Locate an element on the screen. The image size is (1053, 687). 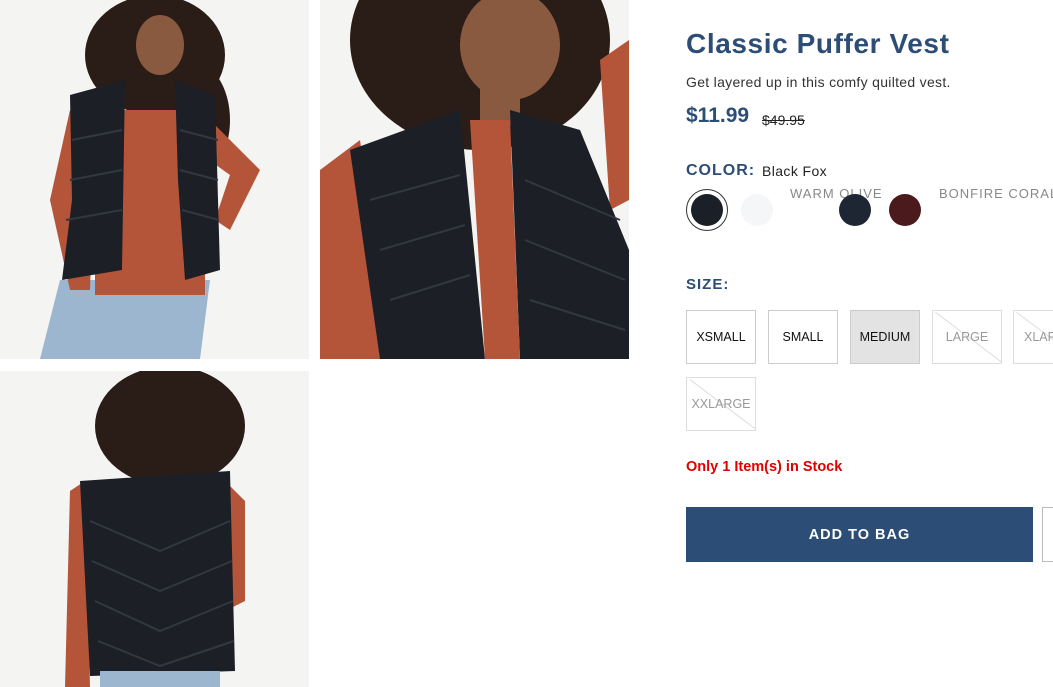
color-label: COLOR: is located at coordinates (721, 170).